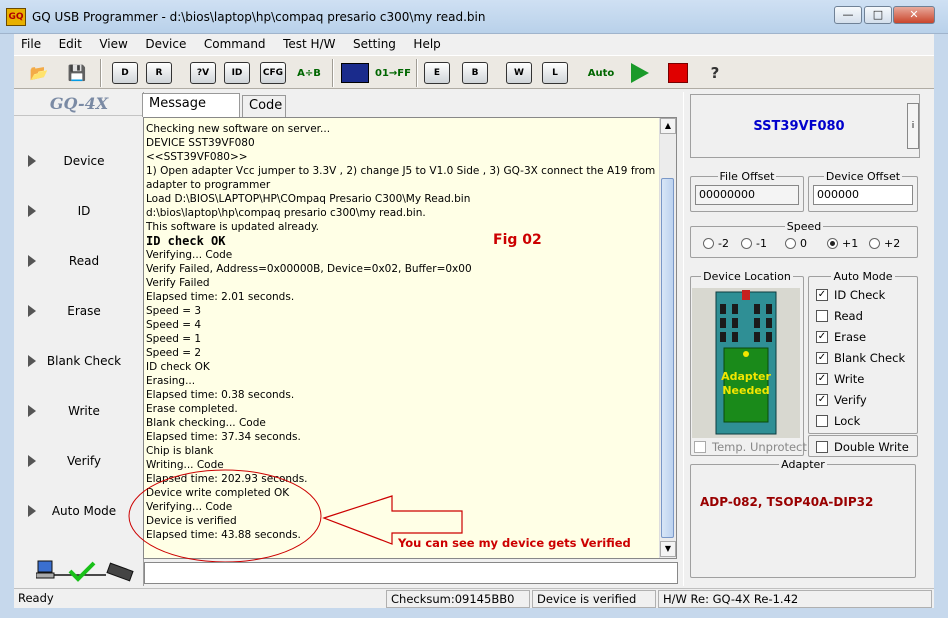  Describe the element at coordinates (803, 464) in the screenshot. I see `adapter-label: Adapter` at that location.